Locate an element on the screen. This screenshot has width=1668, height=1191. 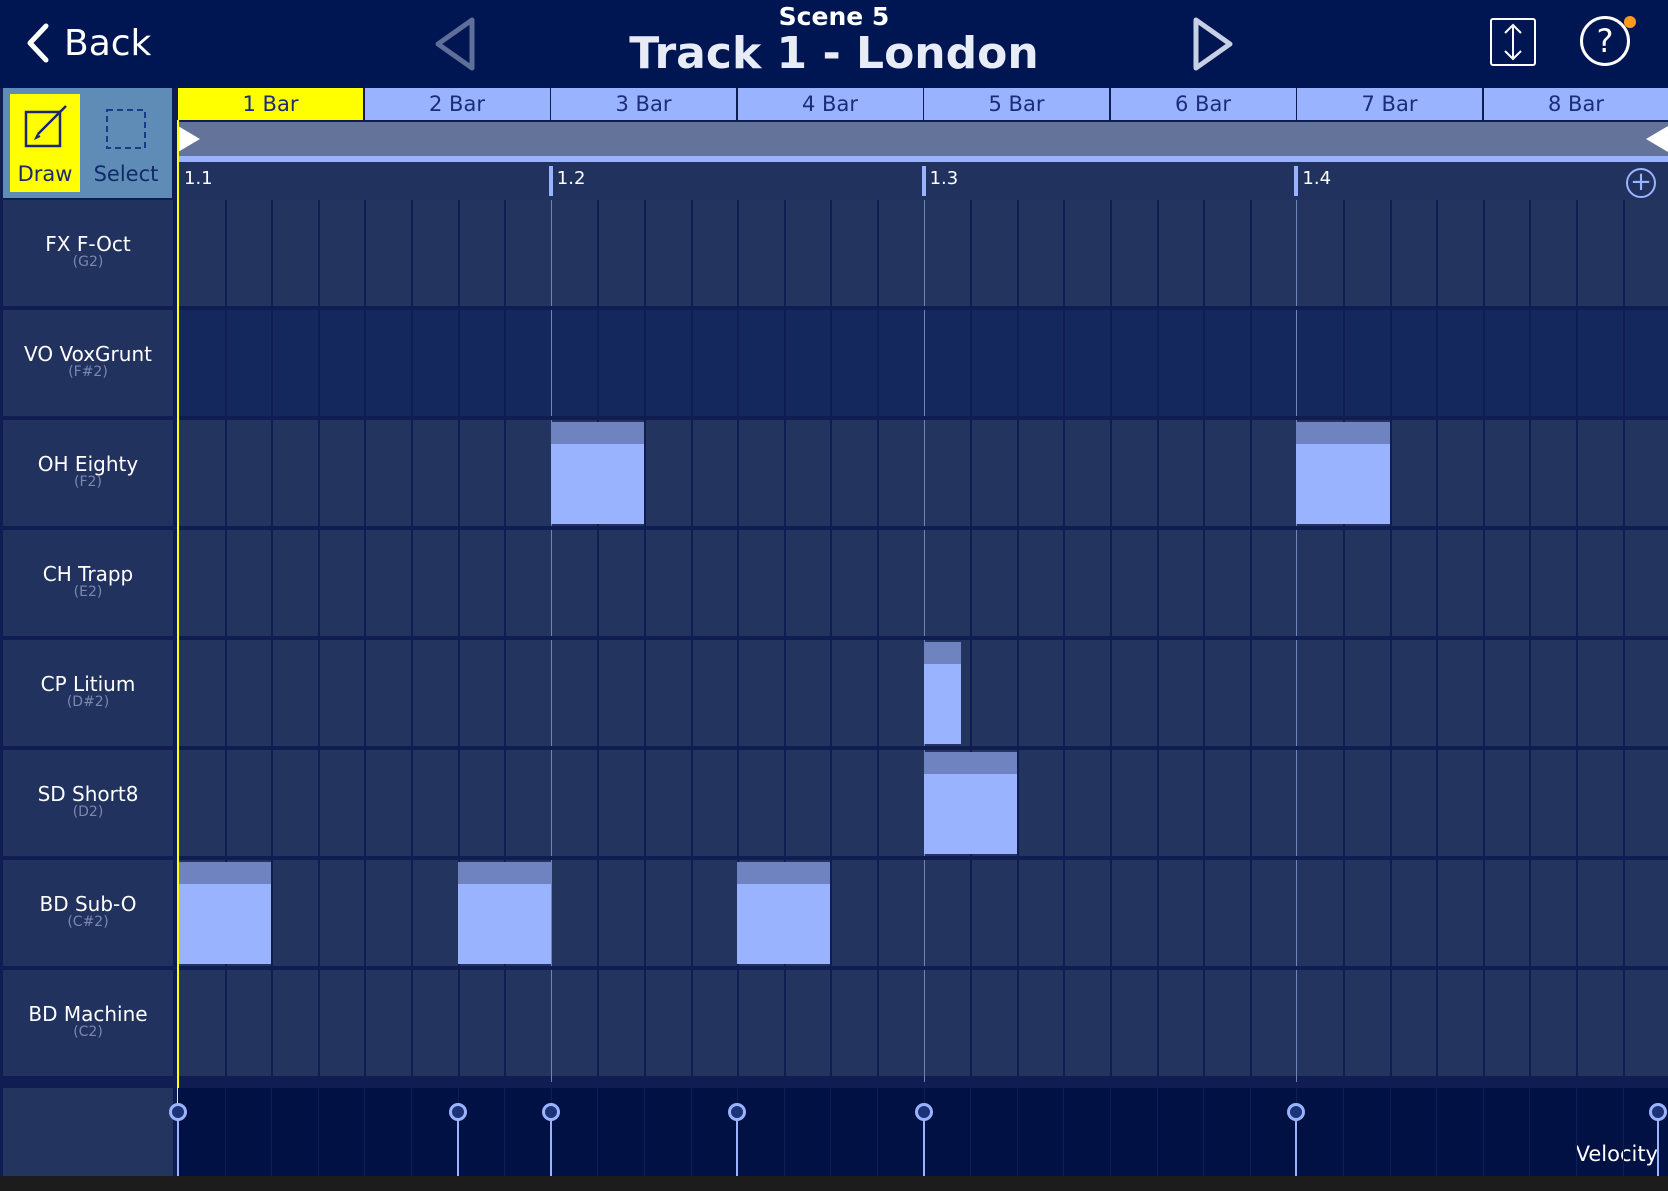
add-bar-button: + is located at coordinates (1641, 183).